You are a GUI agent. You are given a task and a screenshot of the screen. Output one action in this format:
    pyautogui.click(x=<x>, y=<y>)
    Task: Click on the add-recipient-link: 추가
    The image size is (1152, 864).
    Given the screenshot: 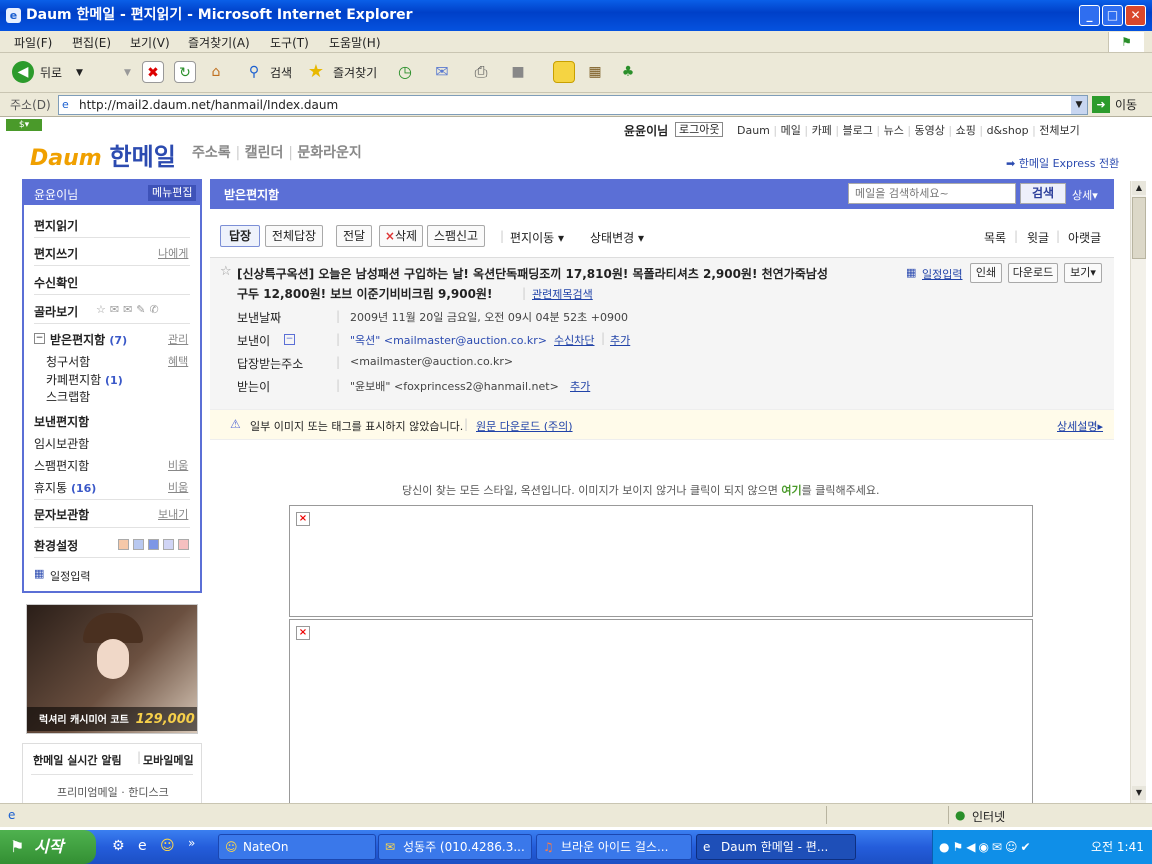 What is the action you would take?
    pyautogui.click(x=580, y=386)
    